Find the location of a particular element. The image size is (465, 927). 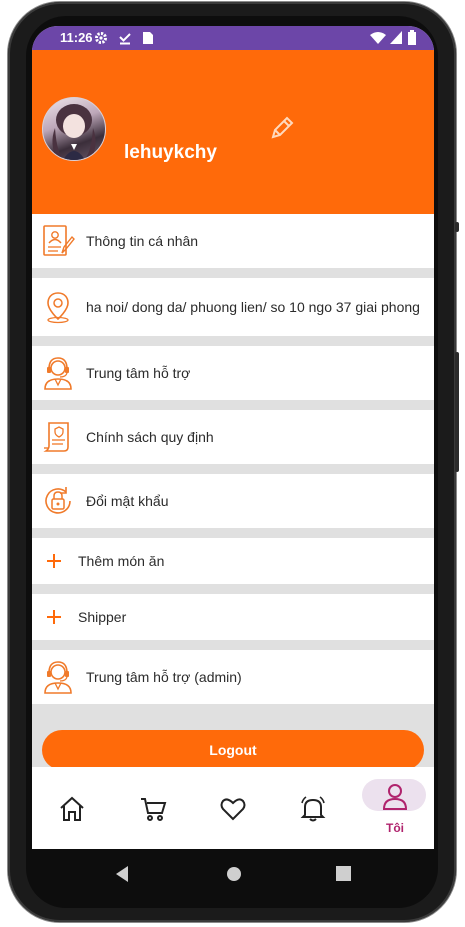

avatar is located at coordinates (74, 129).